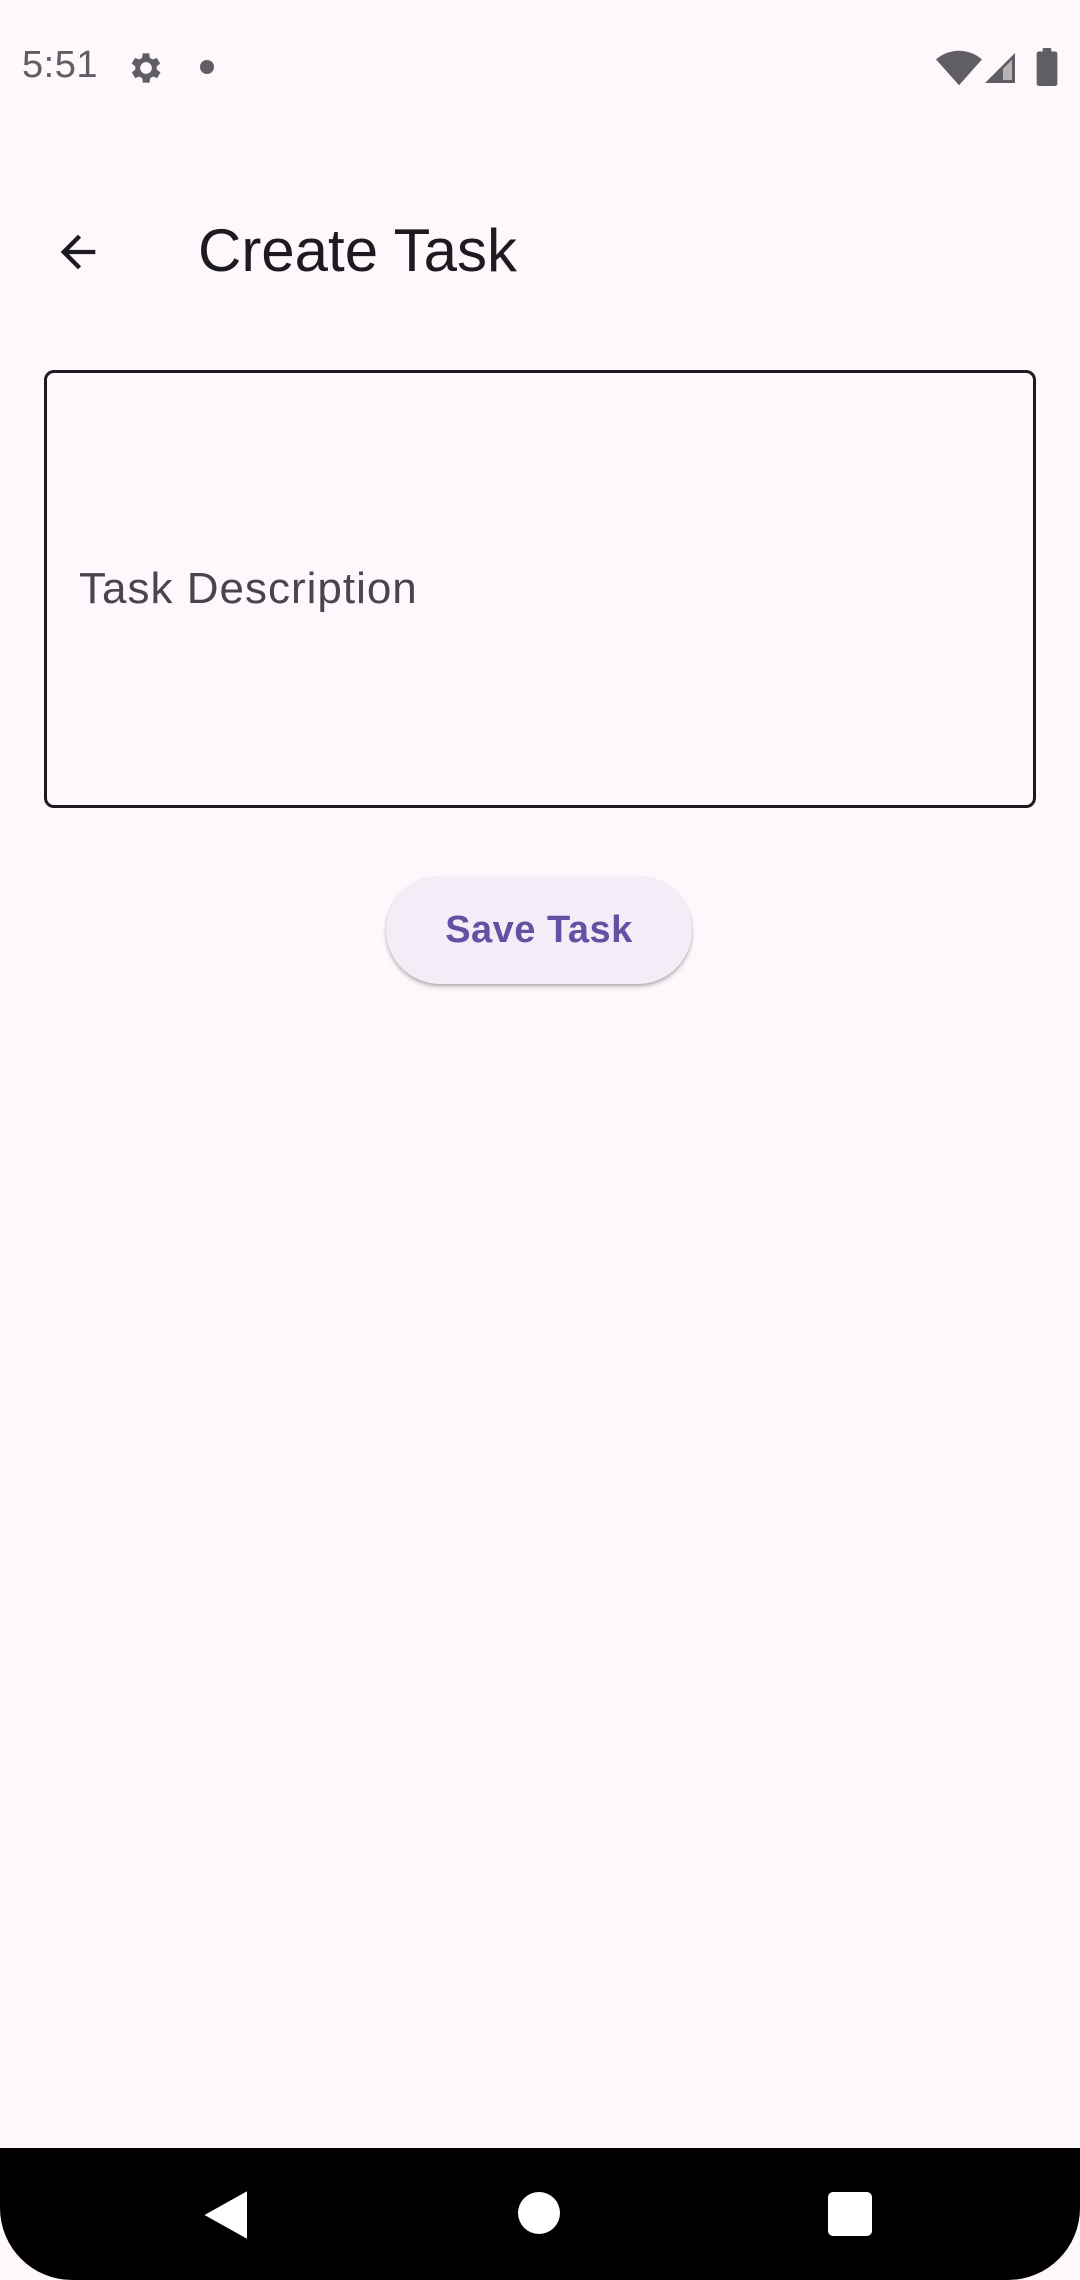 The height and width of the screenshot is (2280, 1080). Describe the element at coordinates (1047, 67) in the screenshot. I see `battery-icon` at that location.